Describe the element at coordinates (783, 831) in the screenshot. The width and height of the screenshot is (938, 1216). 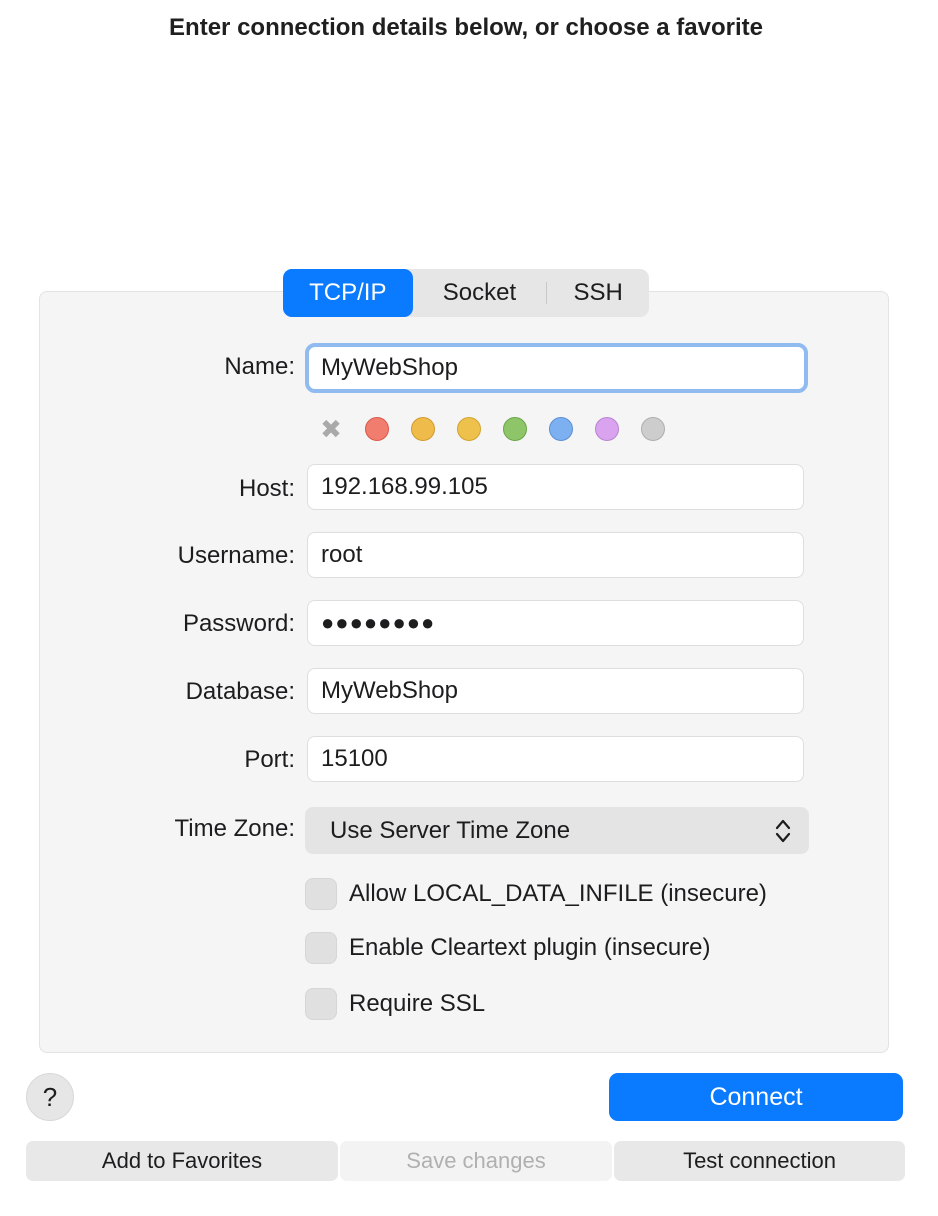
I see `chevron-up-down-icon` at that location.